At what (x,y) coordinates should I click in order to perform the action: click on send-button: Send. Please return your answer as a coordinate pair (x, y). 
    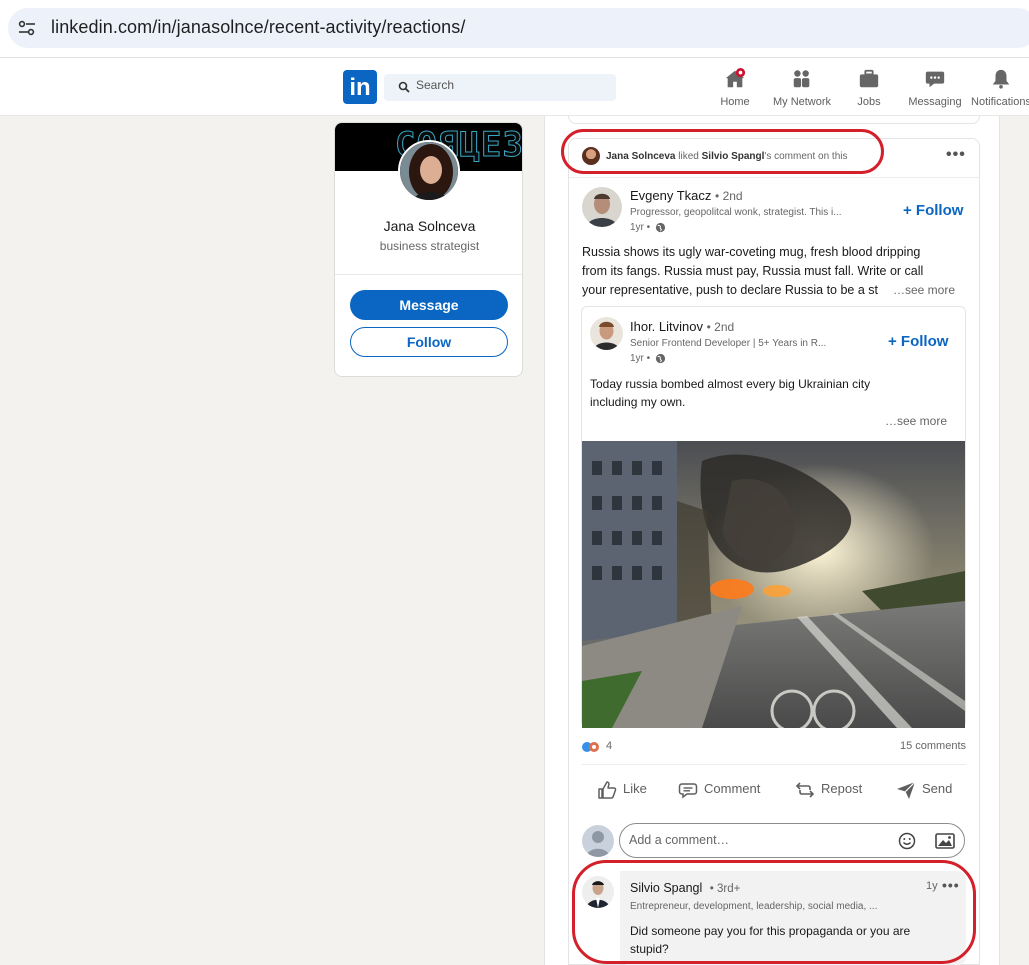
    Looking at the image, I should click on (924, 790).